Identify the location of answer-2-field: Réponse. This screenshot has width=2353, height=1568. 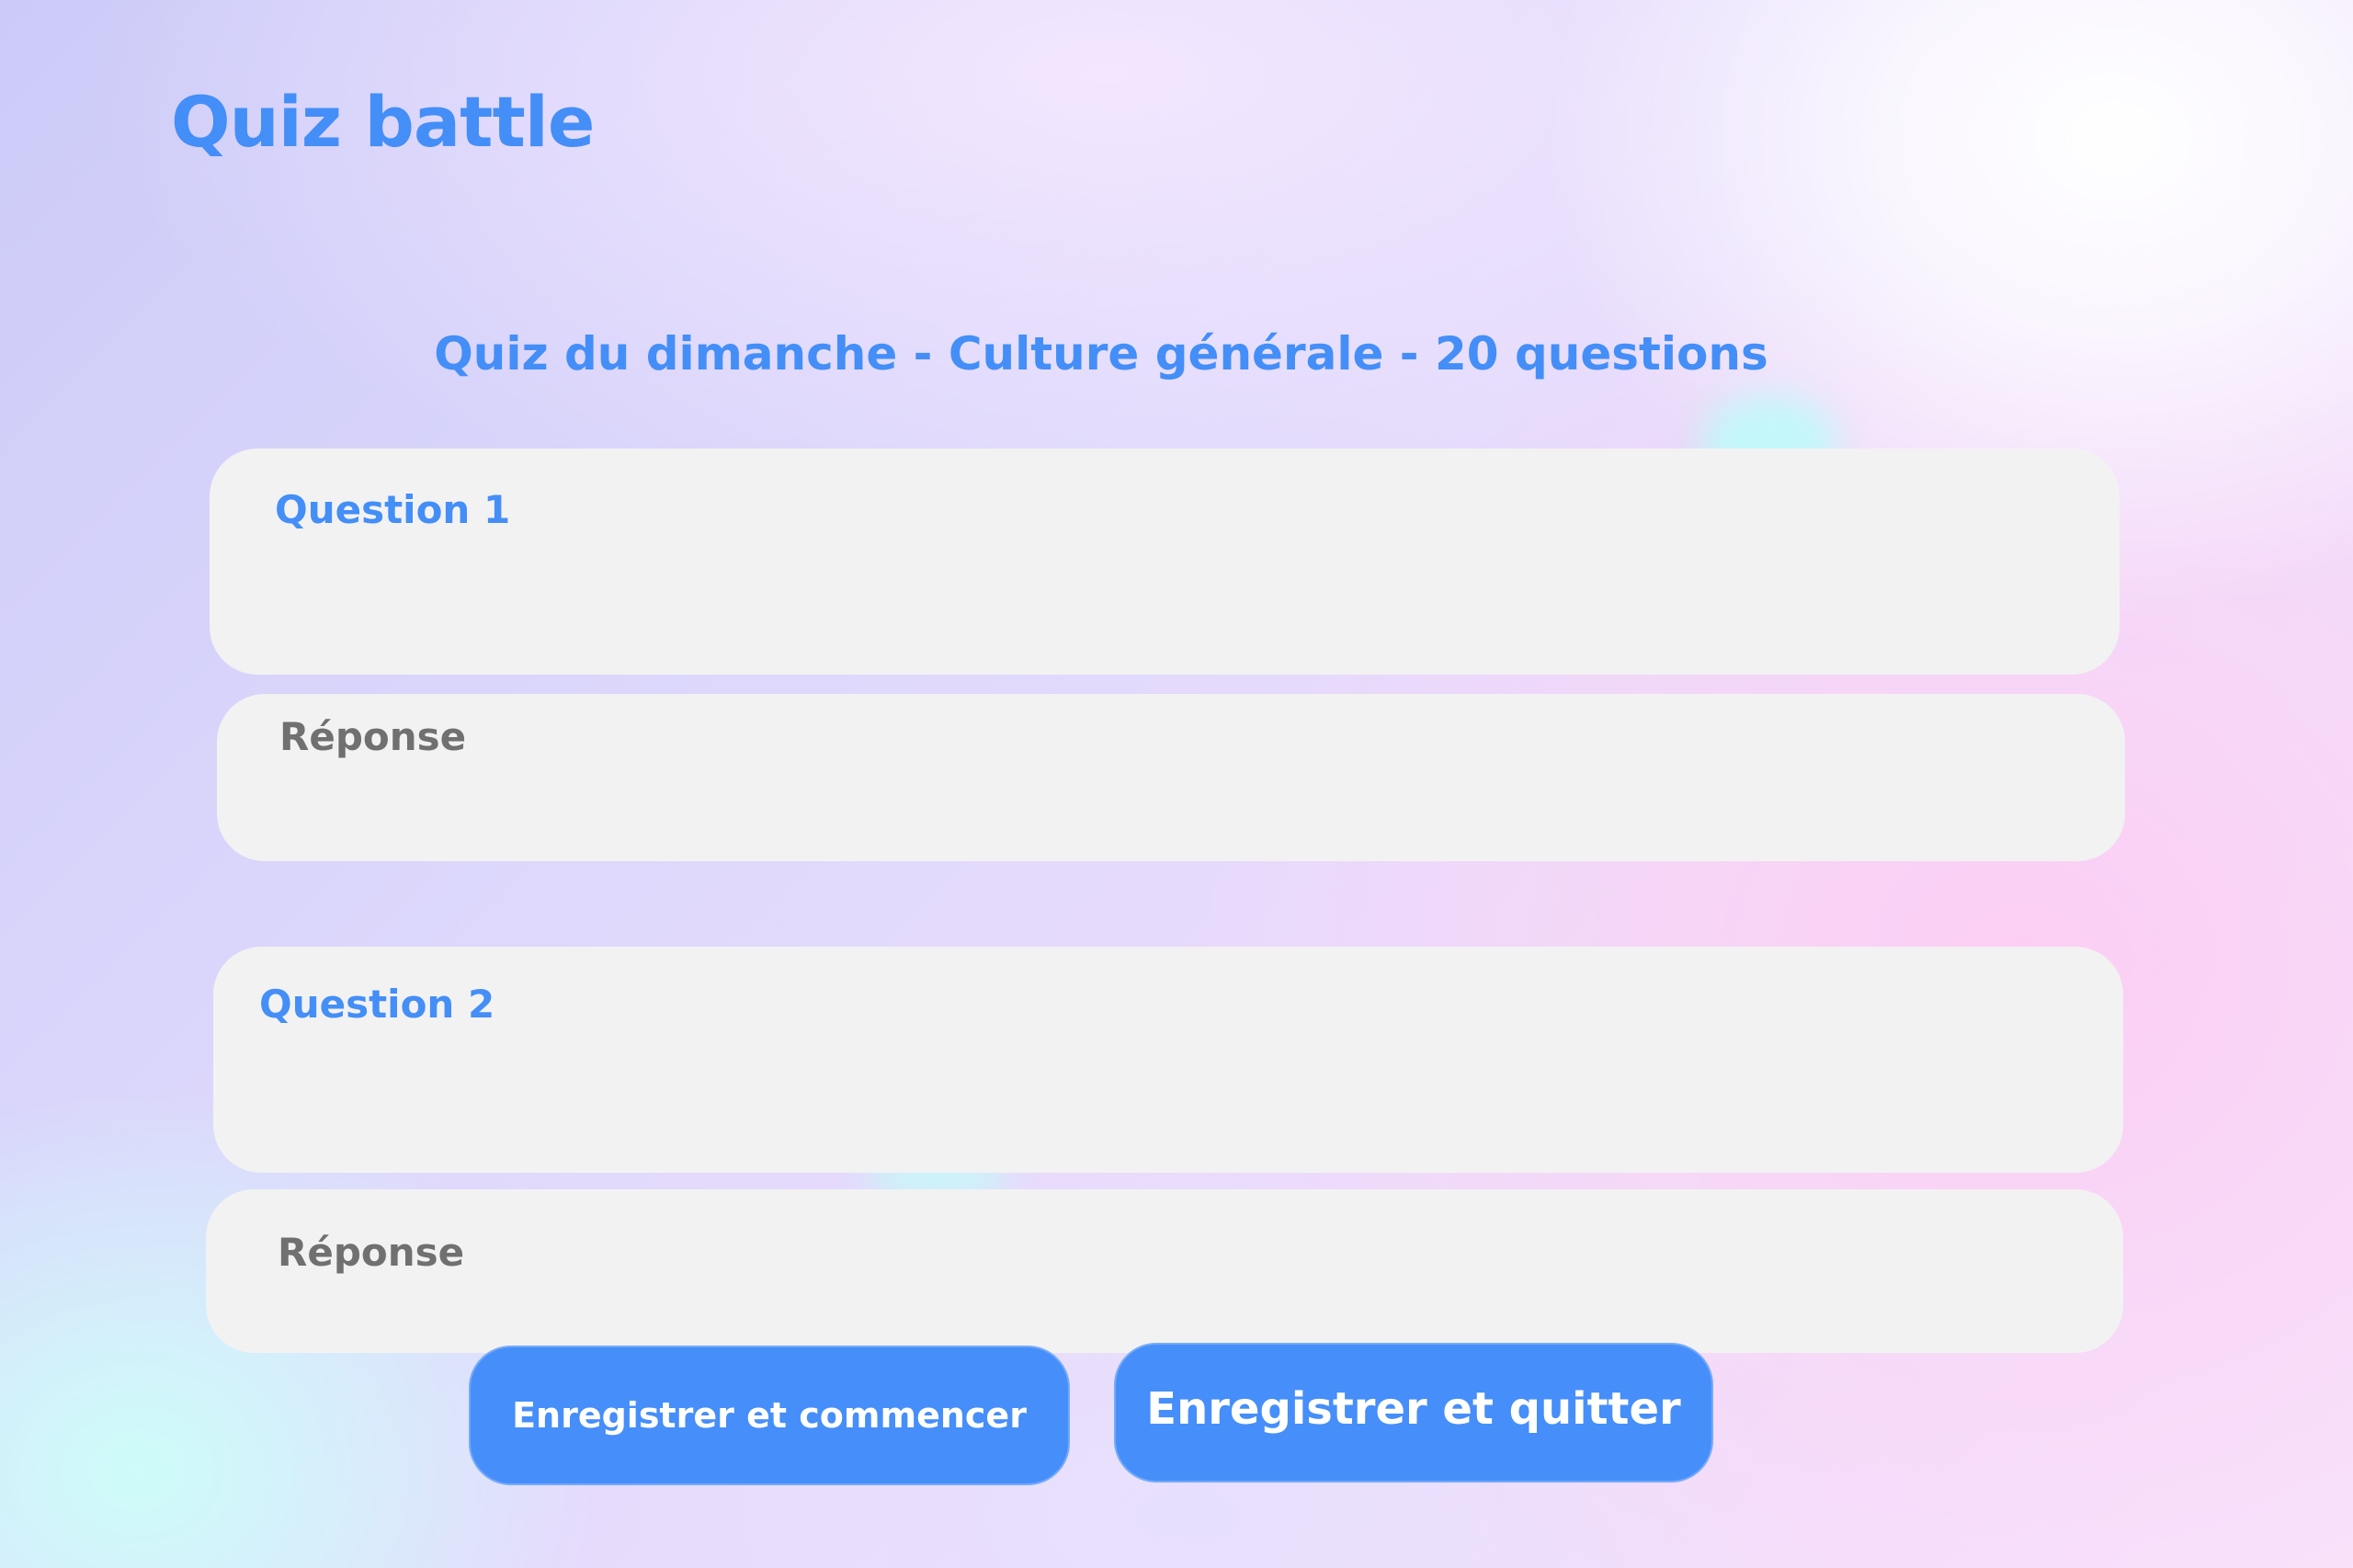
(1164, 1271).